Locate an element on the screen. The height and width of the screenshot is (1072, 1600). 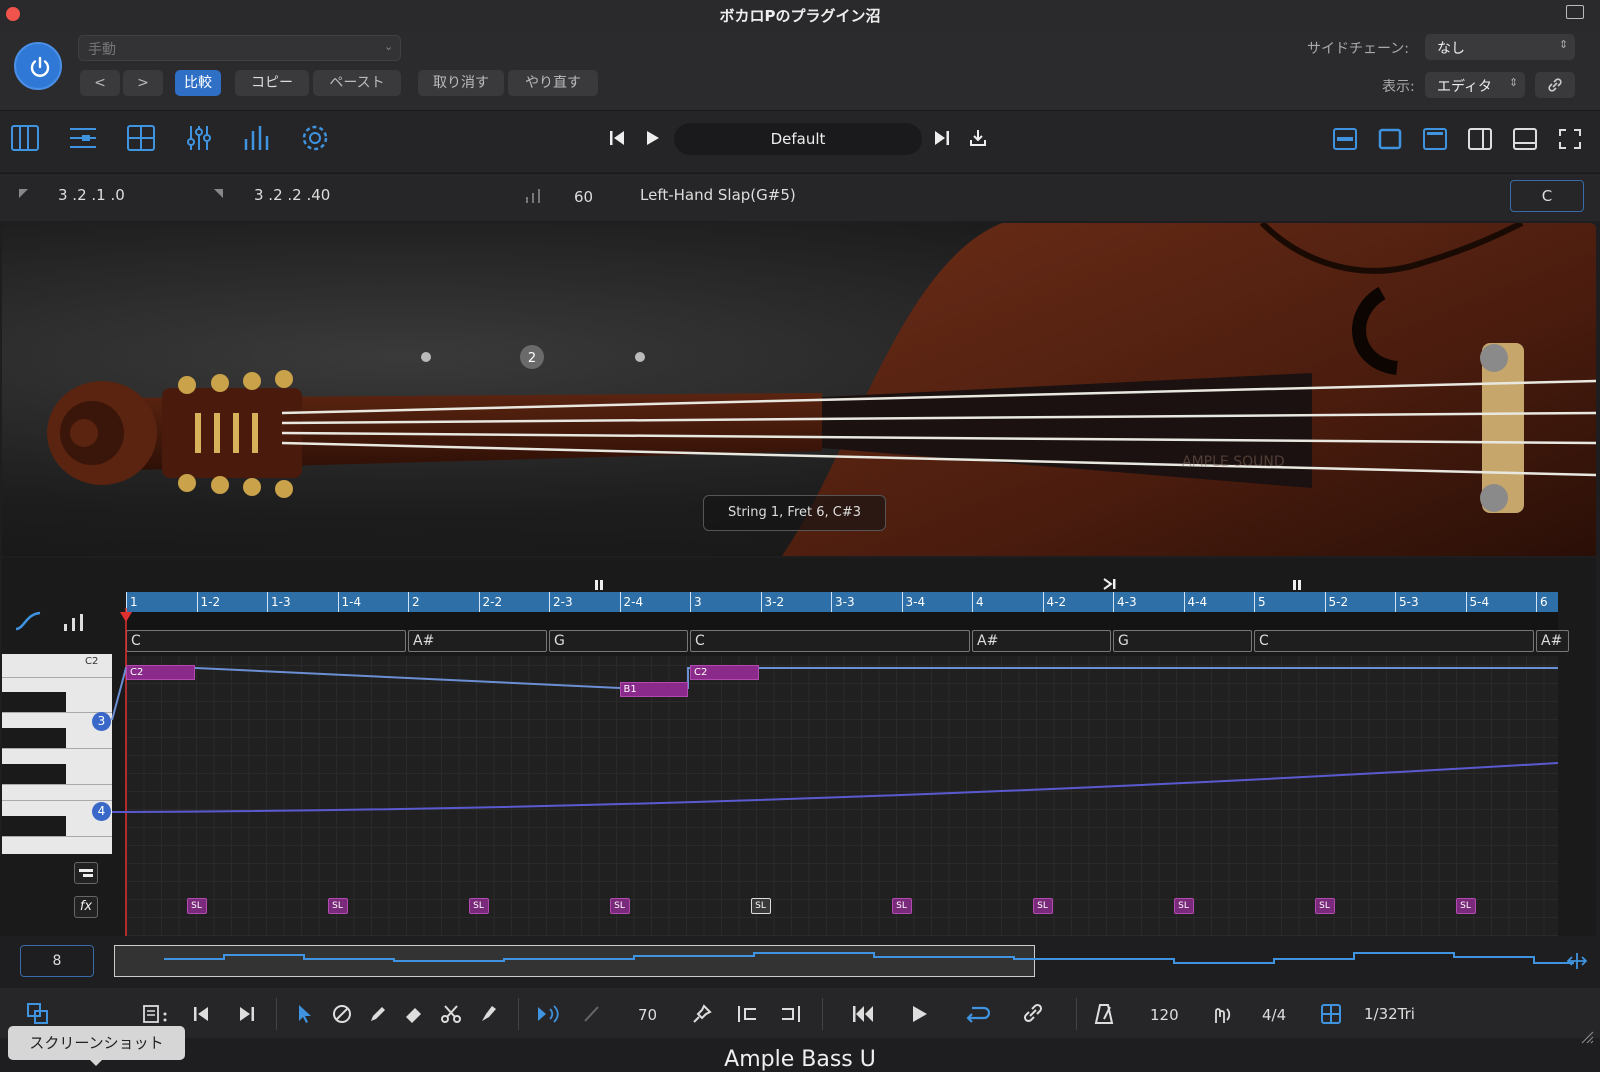
grid-snap-icon is located at coordinates (1331, 1014).